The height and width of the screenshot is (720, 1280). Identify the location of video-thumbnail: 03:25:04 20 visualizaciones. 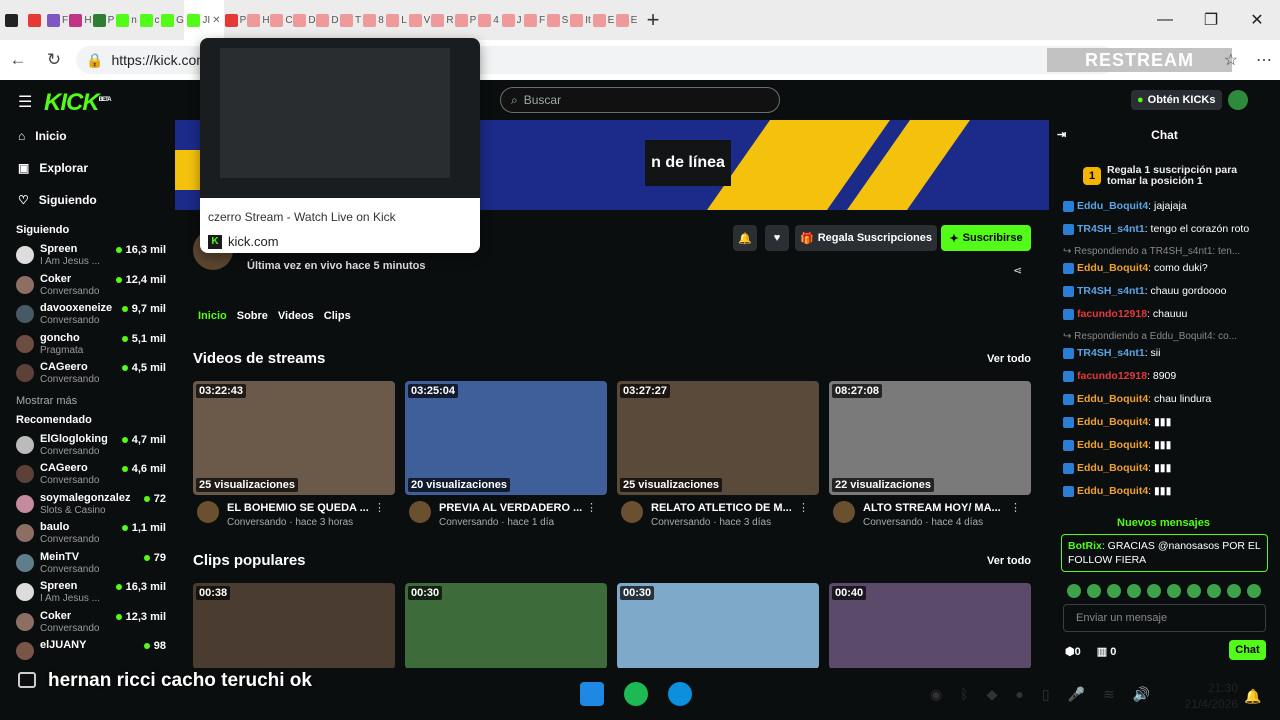
(506, 438).